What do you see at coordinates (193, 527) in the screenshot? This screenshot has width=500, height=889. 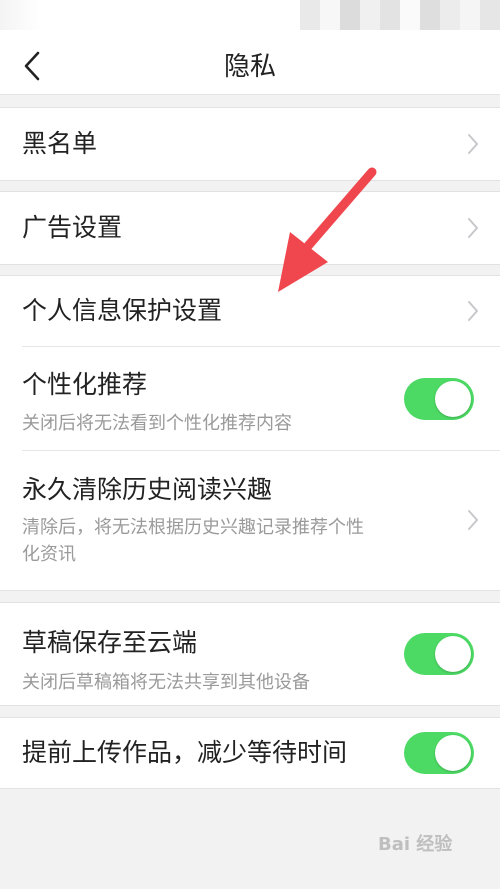 I see `clear-history-interest-desc-line1: 清除后，将无法根据历史兴趣记录推荐个性` at bounding box center [193, 527].